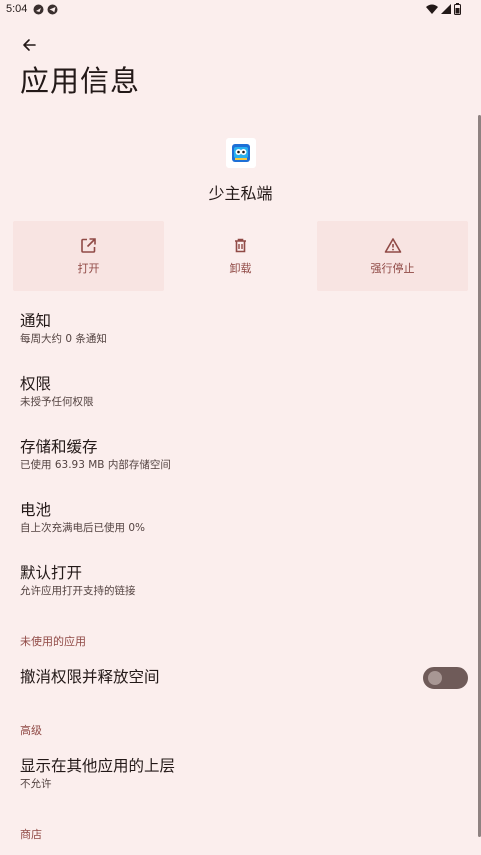 The image size is (481, 855). What do you see at coordinates (59, 447) in the screenshot?
I see `storage-title: 存储和缓存` at bounding box center [59, 447].